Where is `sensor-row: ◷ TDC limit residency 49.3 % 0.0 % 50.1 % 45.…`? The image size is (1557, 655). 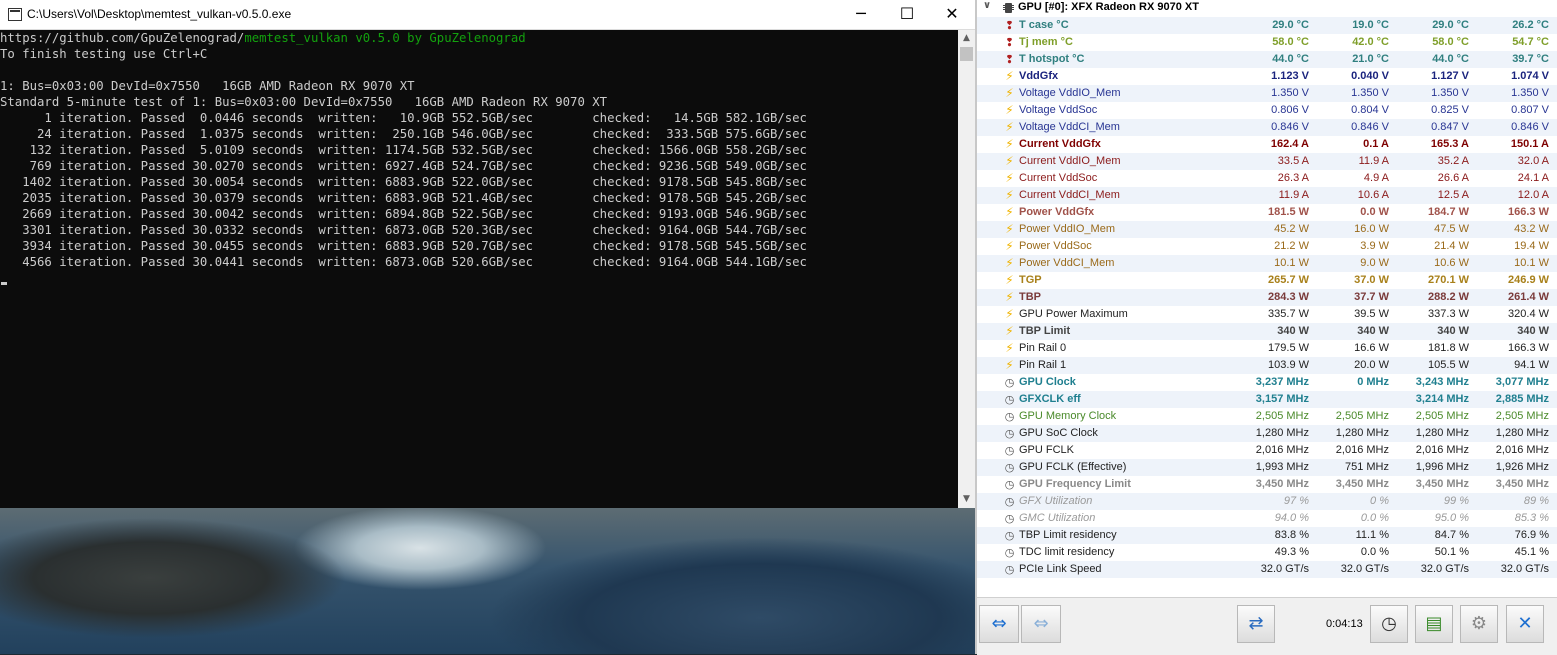 sensor-row: ◷ TDC limit residency 49.3 % 0.0 % 50.1 % 45.… is located at coordinates (1267, 552).